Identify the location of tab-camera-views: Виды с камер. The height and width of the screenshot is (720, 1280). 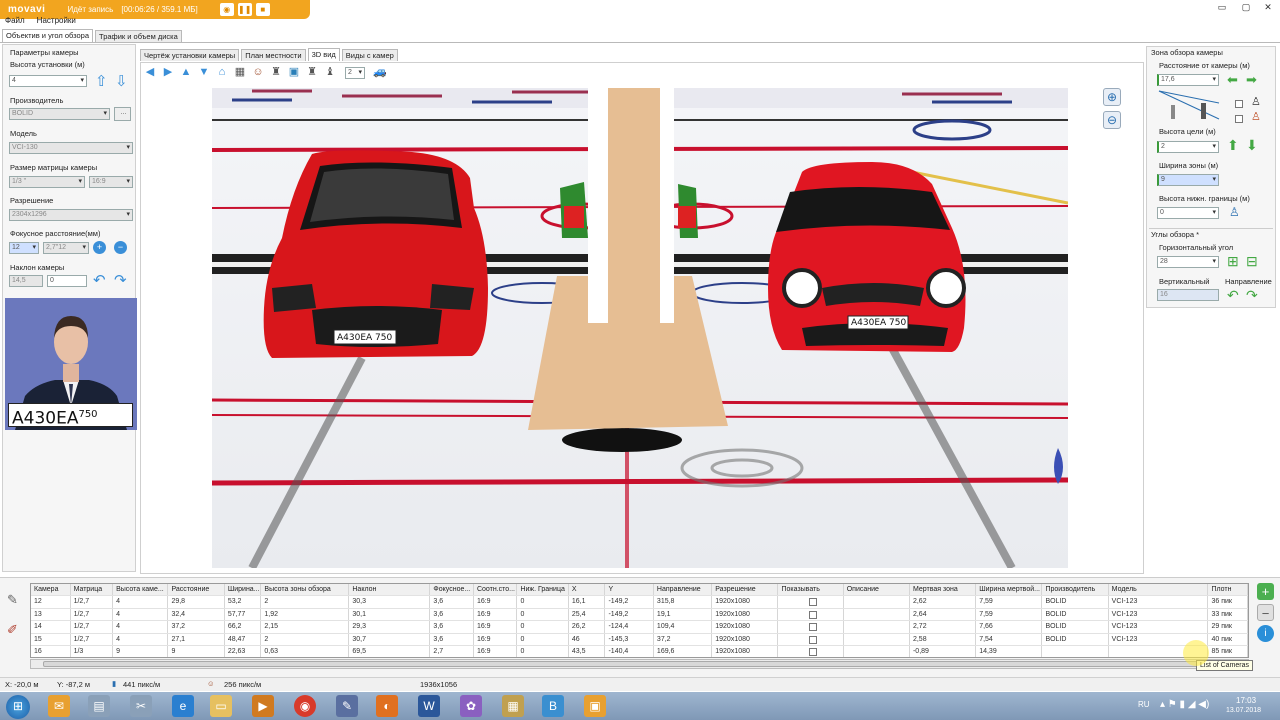
(369, 55).